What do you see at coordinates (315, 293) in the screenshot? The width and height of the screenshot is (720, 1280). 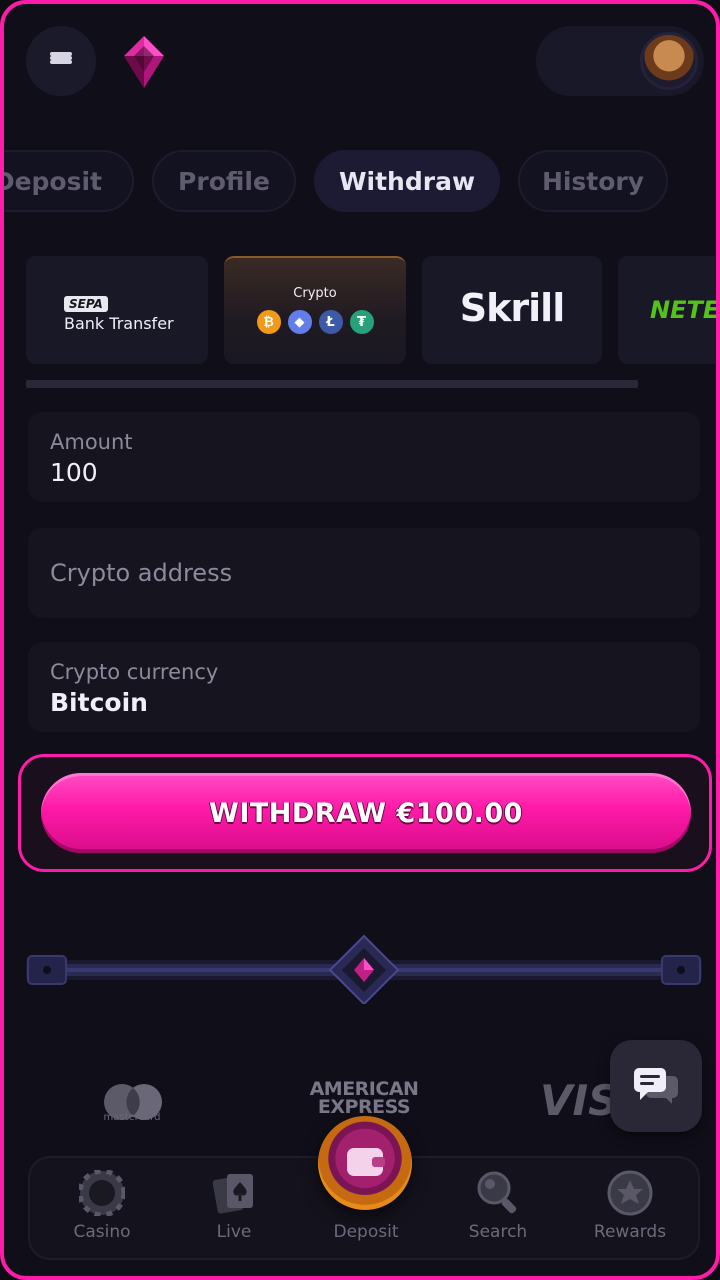 I see `crypto-label: Crypto` at bounding box center [315, 293].